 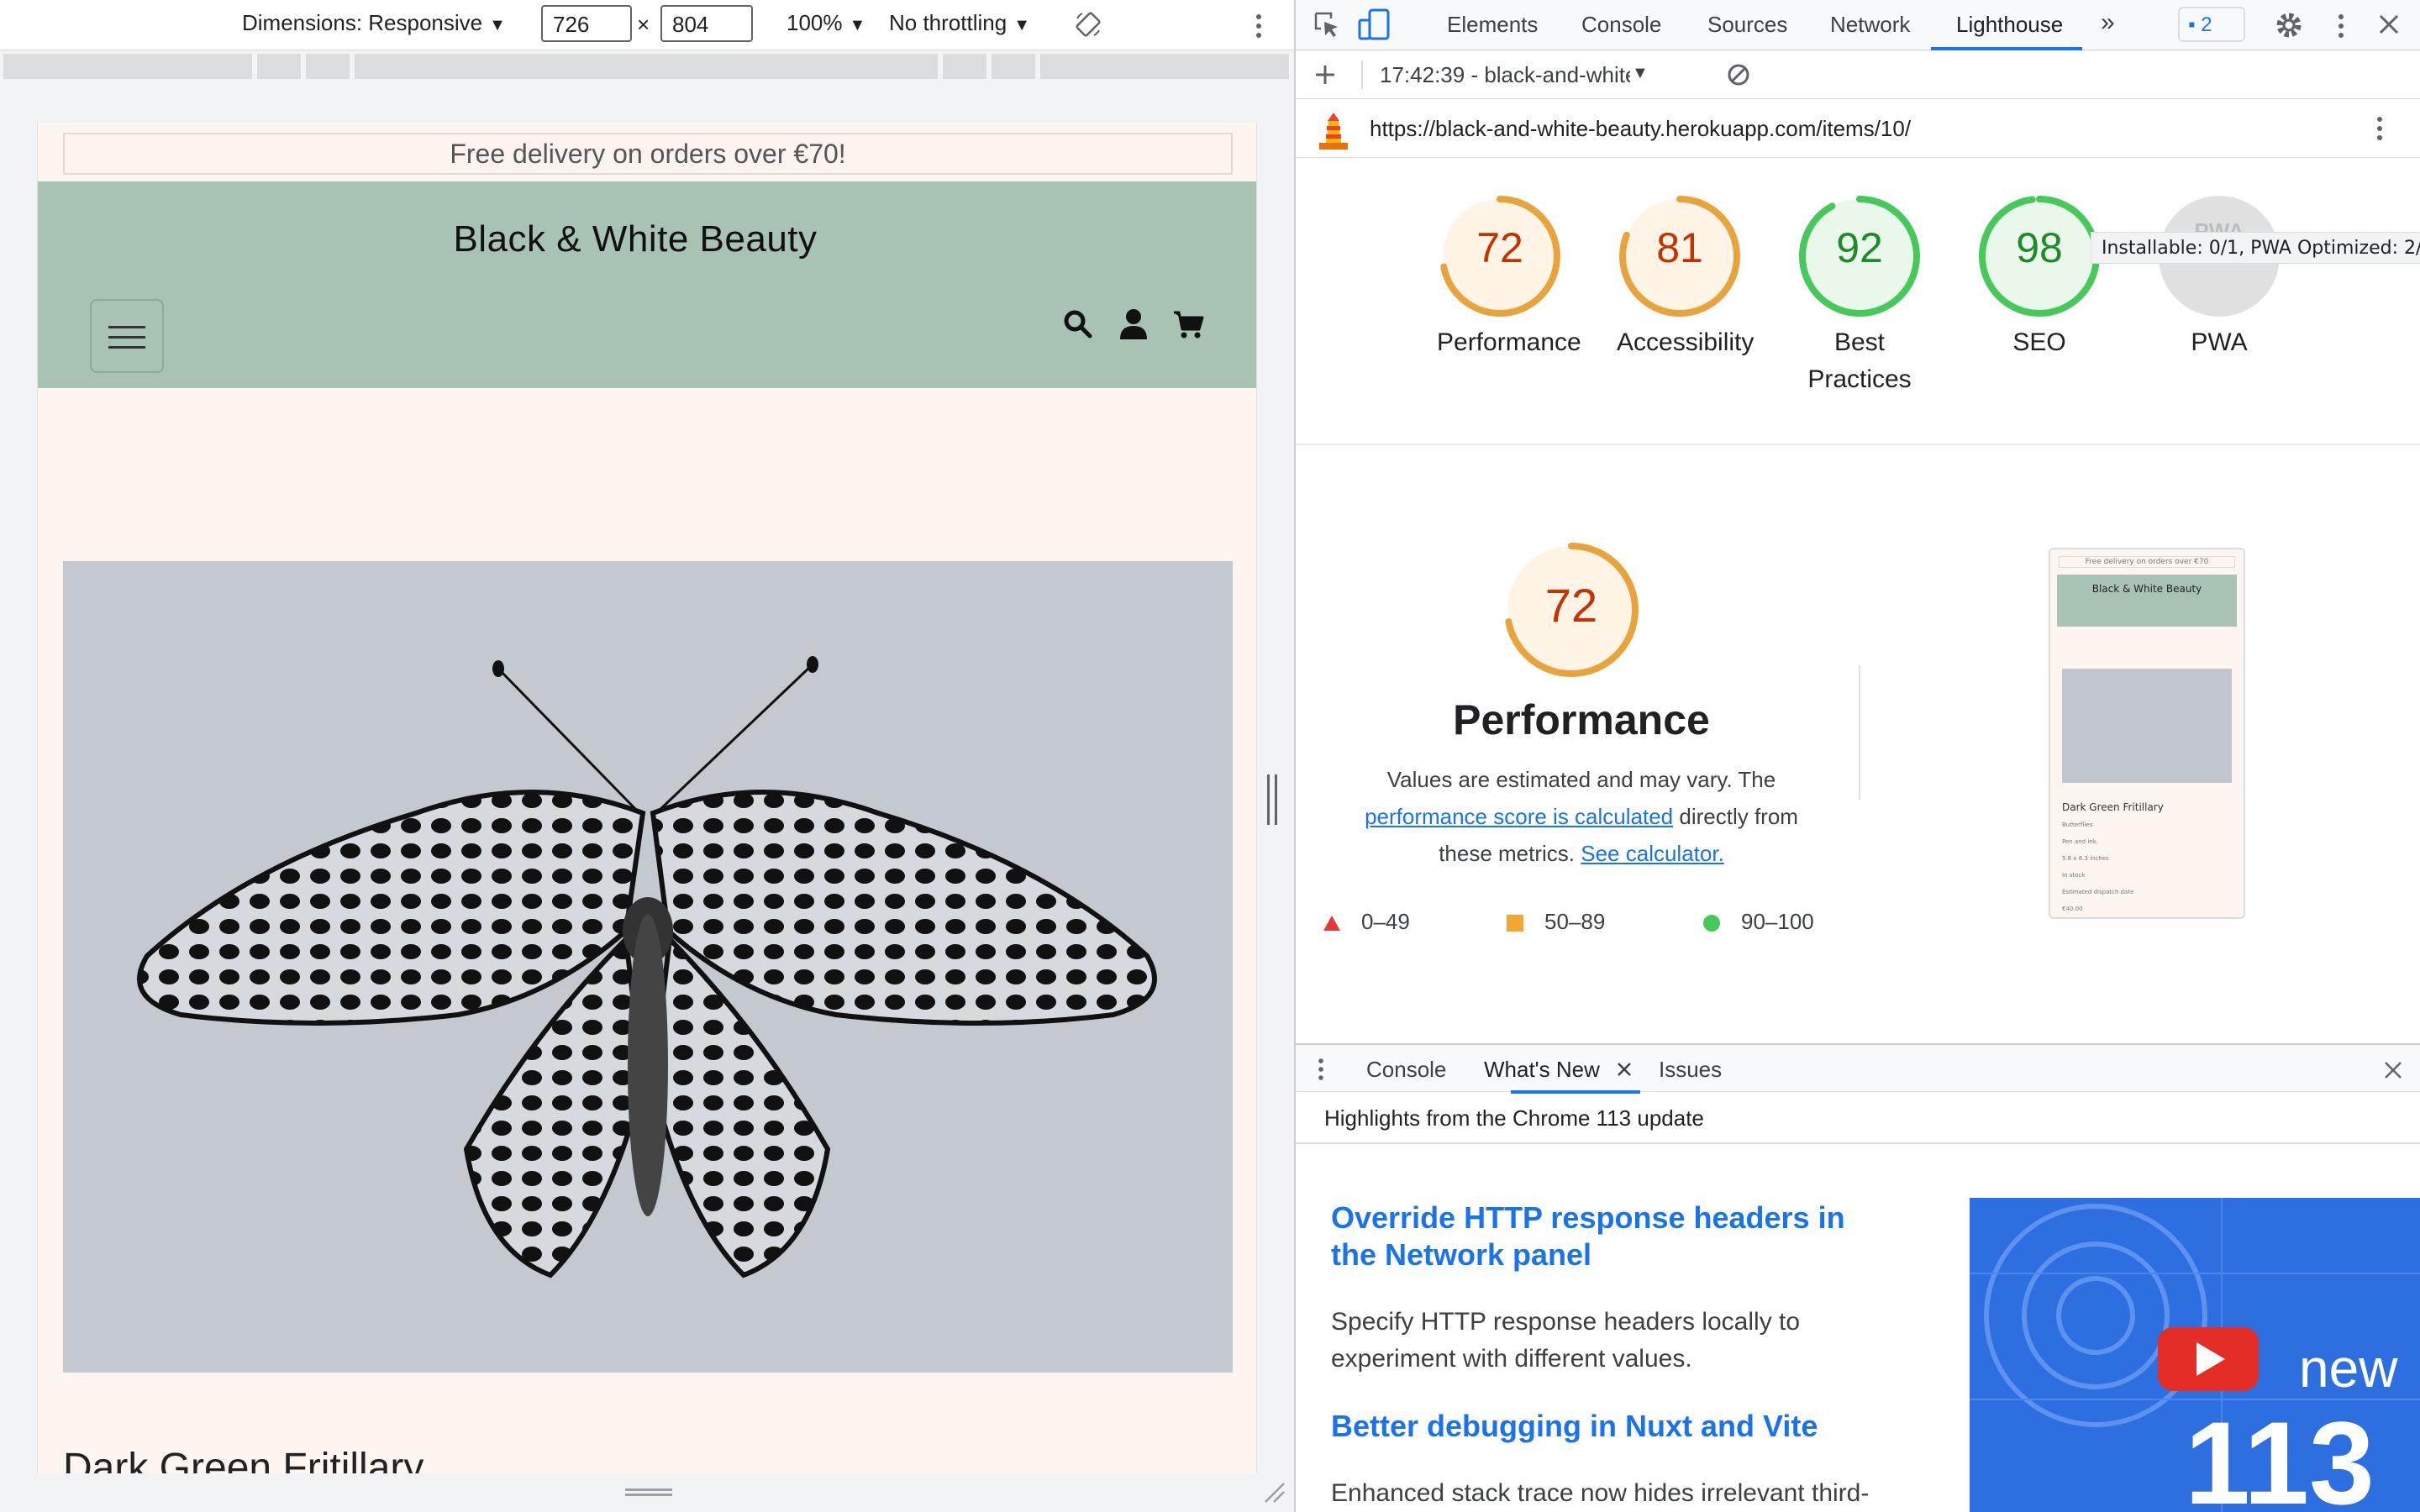 What do you see at coordinates (586, 23) in the screenshot?
I see `width-input: 726` at bounding box center [586, 23].